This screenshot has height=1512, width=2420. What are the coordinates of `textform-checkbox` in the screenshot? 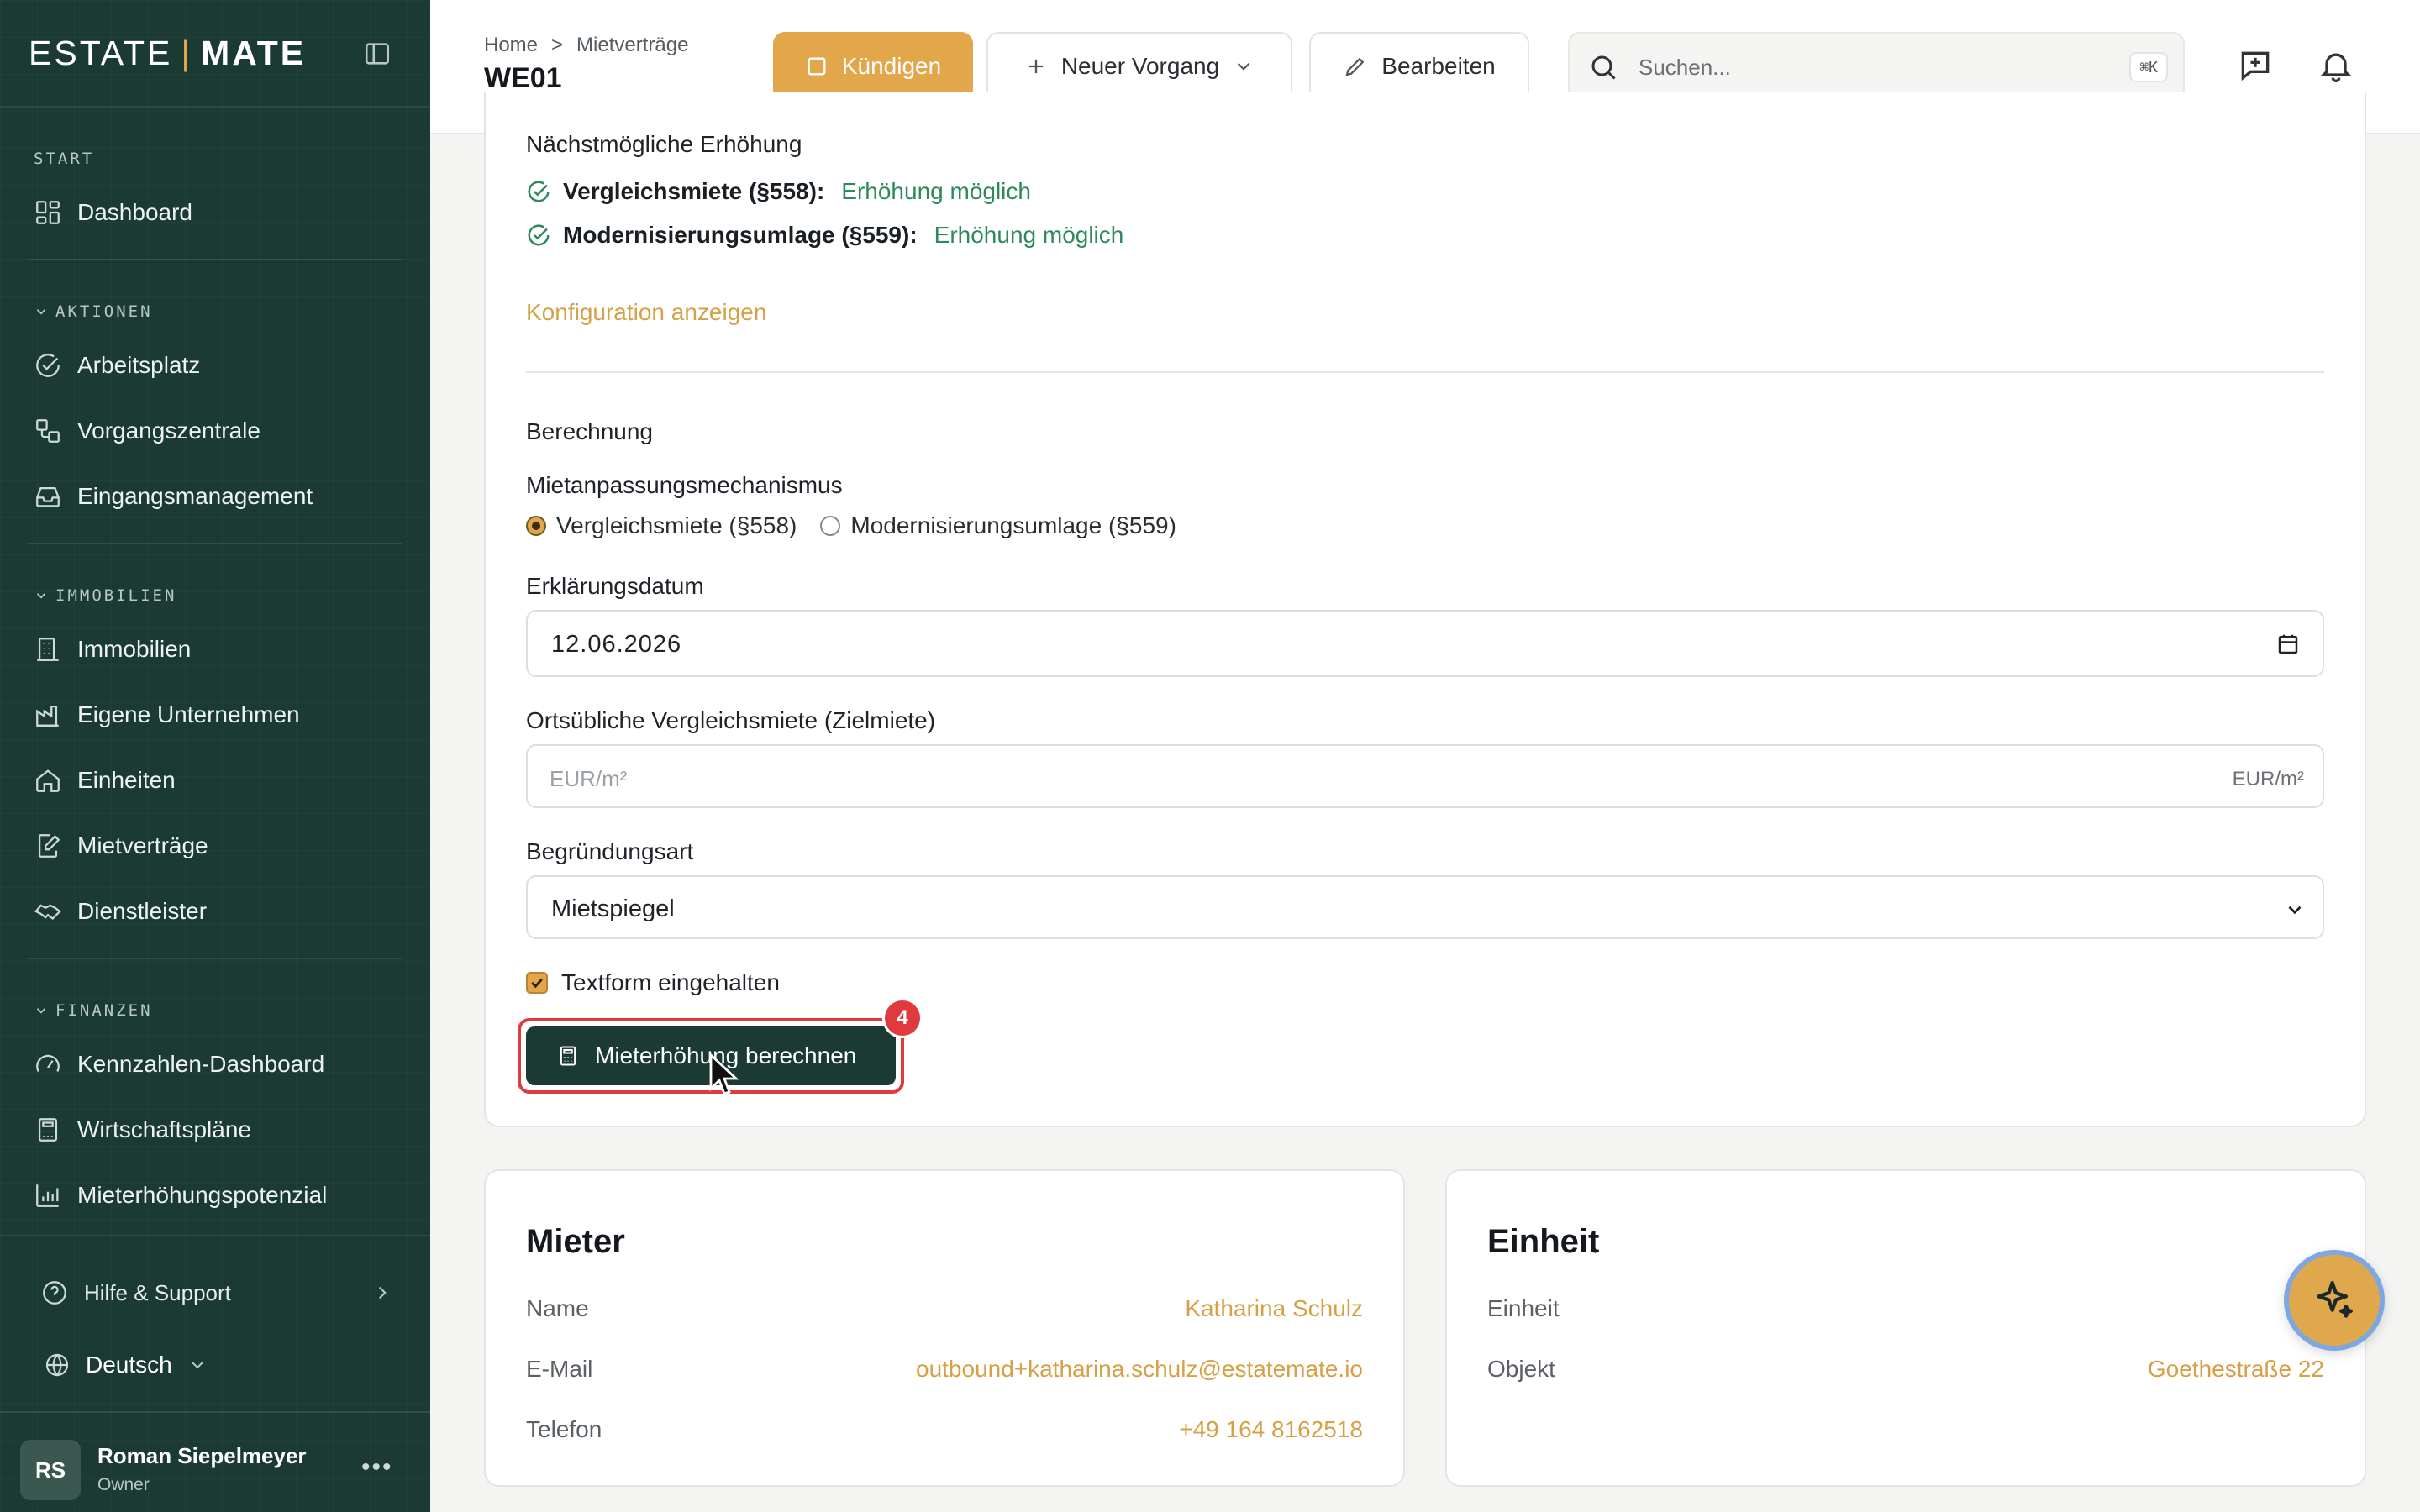 It's located at (537, 983).